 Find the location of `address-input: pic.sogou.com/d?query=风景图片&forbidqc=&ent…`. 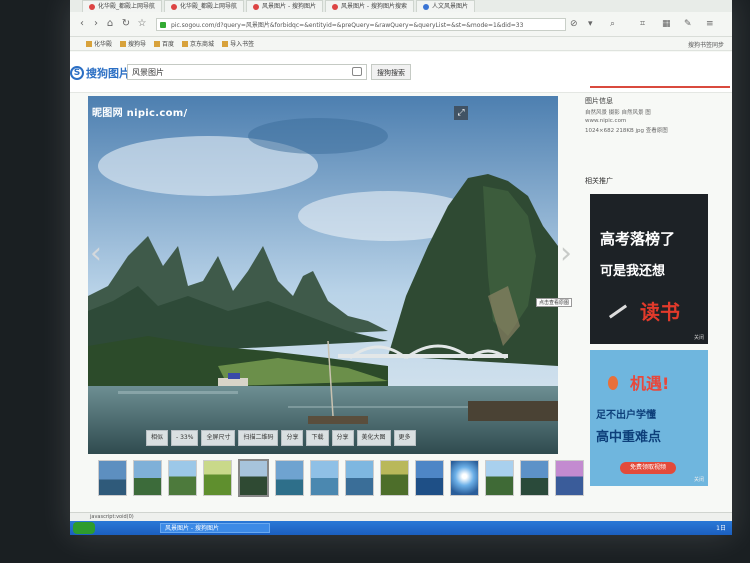

address-input: pic.sogou.com/d?query=风景图片&forbidqc=&ent… is located at coordinates (361, 24).